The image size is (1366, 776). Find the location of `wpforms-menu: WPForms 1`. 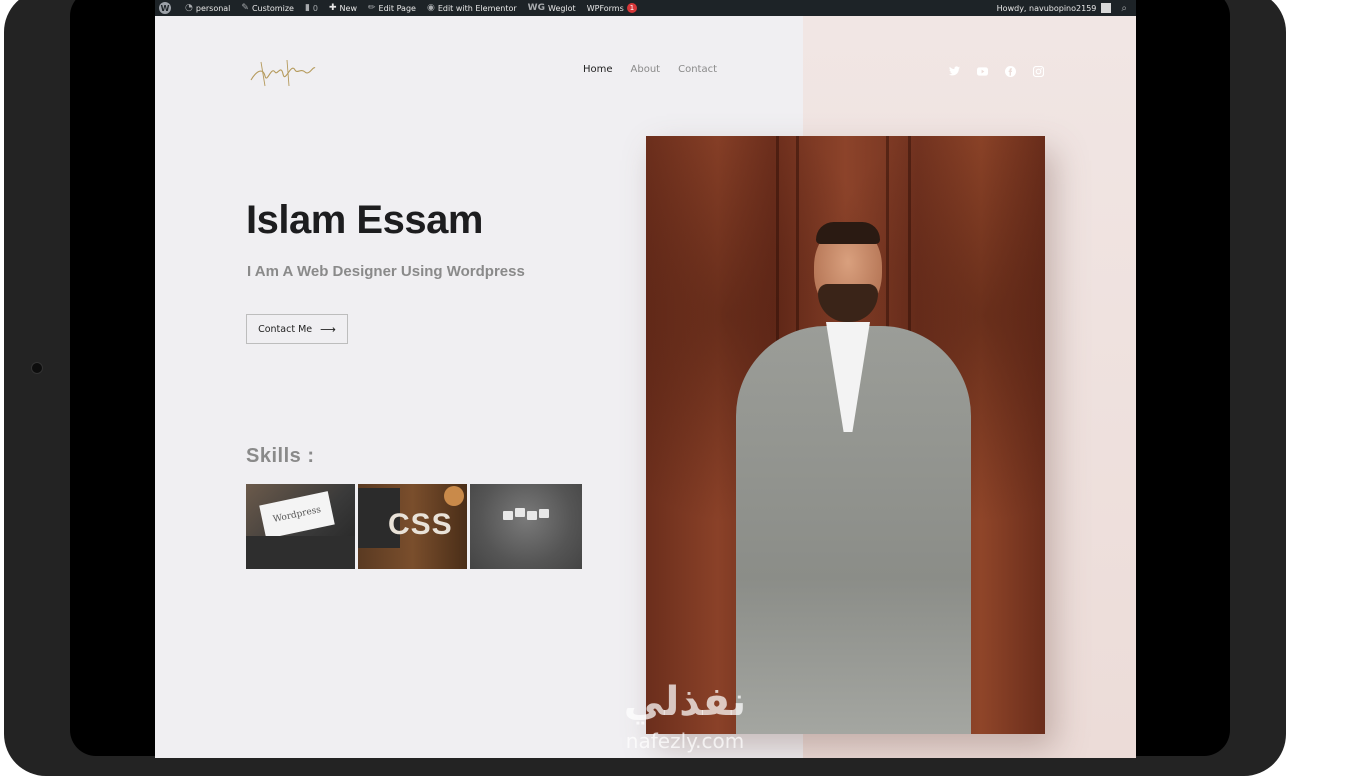

wpforms-menu: WPForms 1 is located at coordinates (612, 8).